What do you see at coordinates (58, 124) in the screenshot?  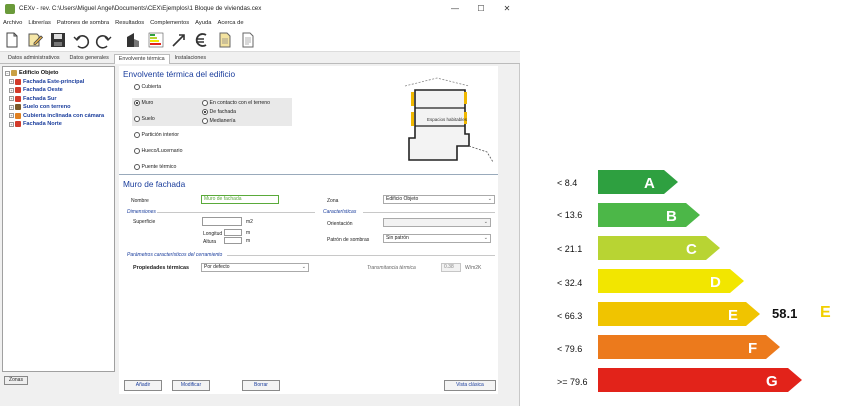 I see `tree-item: + Fachada Norte` at bounding box center [58, 124].